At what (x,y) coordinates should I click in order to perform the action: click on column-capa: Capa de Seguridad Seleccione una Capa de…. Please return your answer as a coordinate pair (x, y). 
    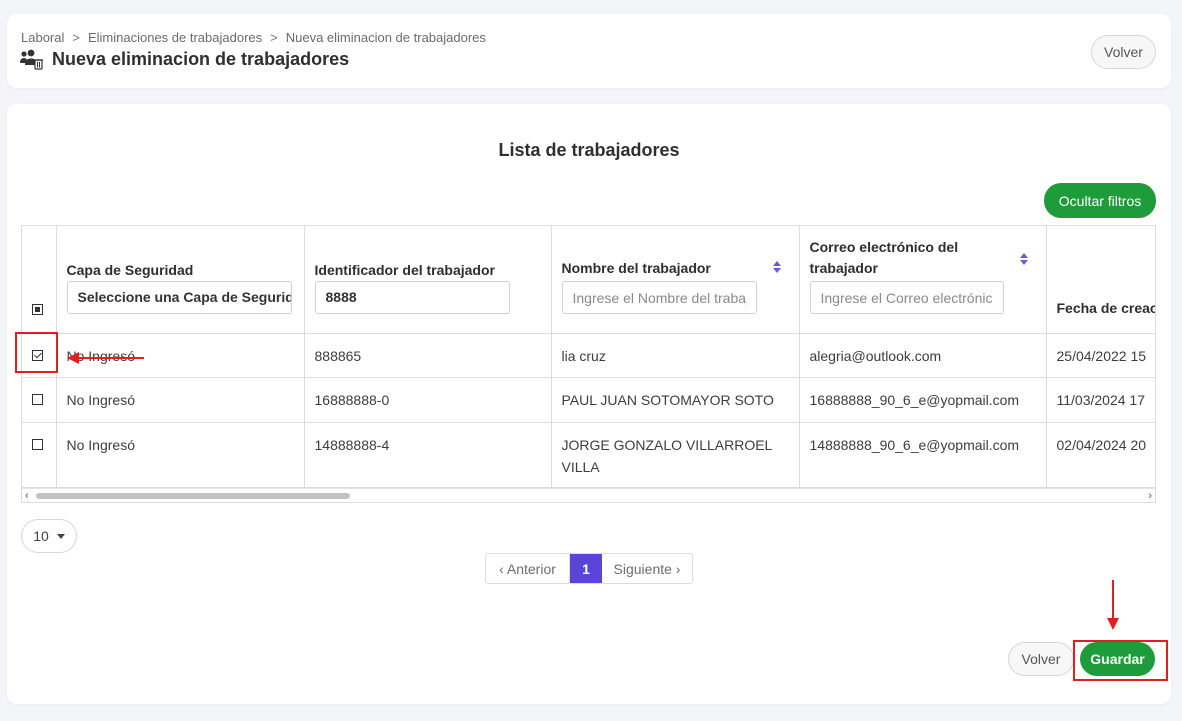
    Looking at the image, I should click on (180, 280).